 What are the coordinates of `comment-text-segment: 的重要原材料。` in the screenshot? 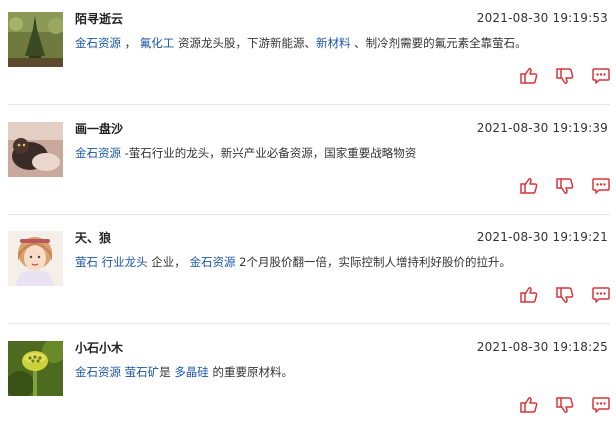 It's located at (250, 372).